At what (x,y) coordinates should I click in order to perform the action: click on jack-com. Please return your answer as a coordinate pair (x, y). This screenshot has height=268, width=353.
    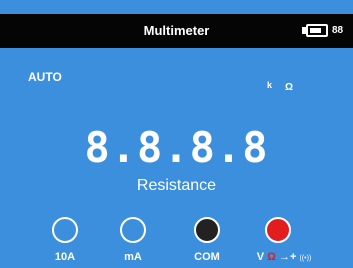
    Looking at the image, I should click on (207, 230).